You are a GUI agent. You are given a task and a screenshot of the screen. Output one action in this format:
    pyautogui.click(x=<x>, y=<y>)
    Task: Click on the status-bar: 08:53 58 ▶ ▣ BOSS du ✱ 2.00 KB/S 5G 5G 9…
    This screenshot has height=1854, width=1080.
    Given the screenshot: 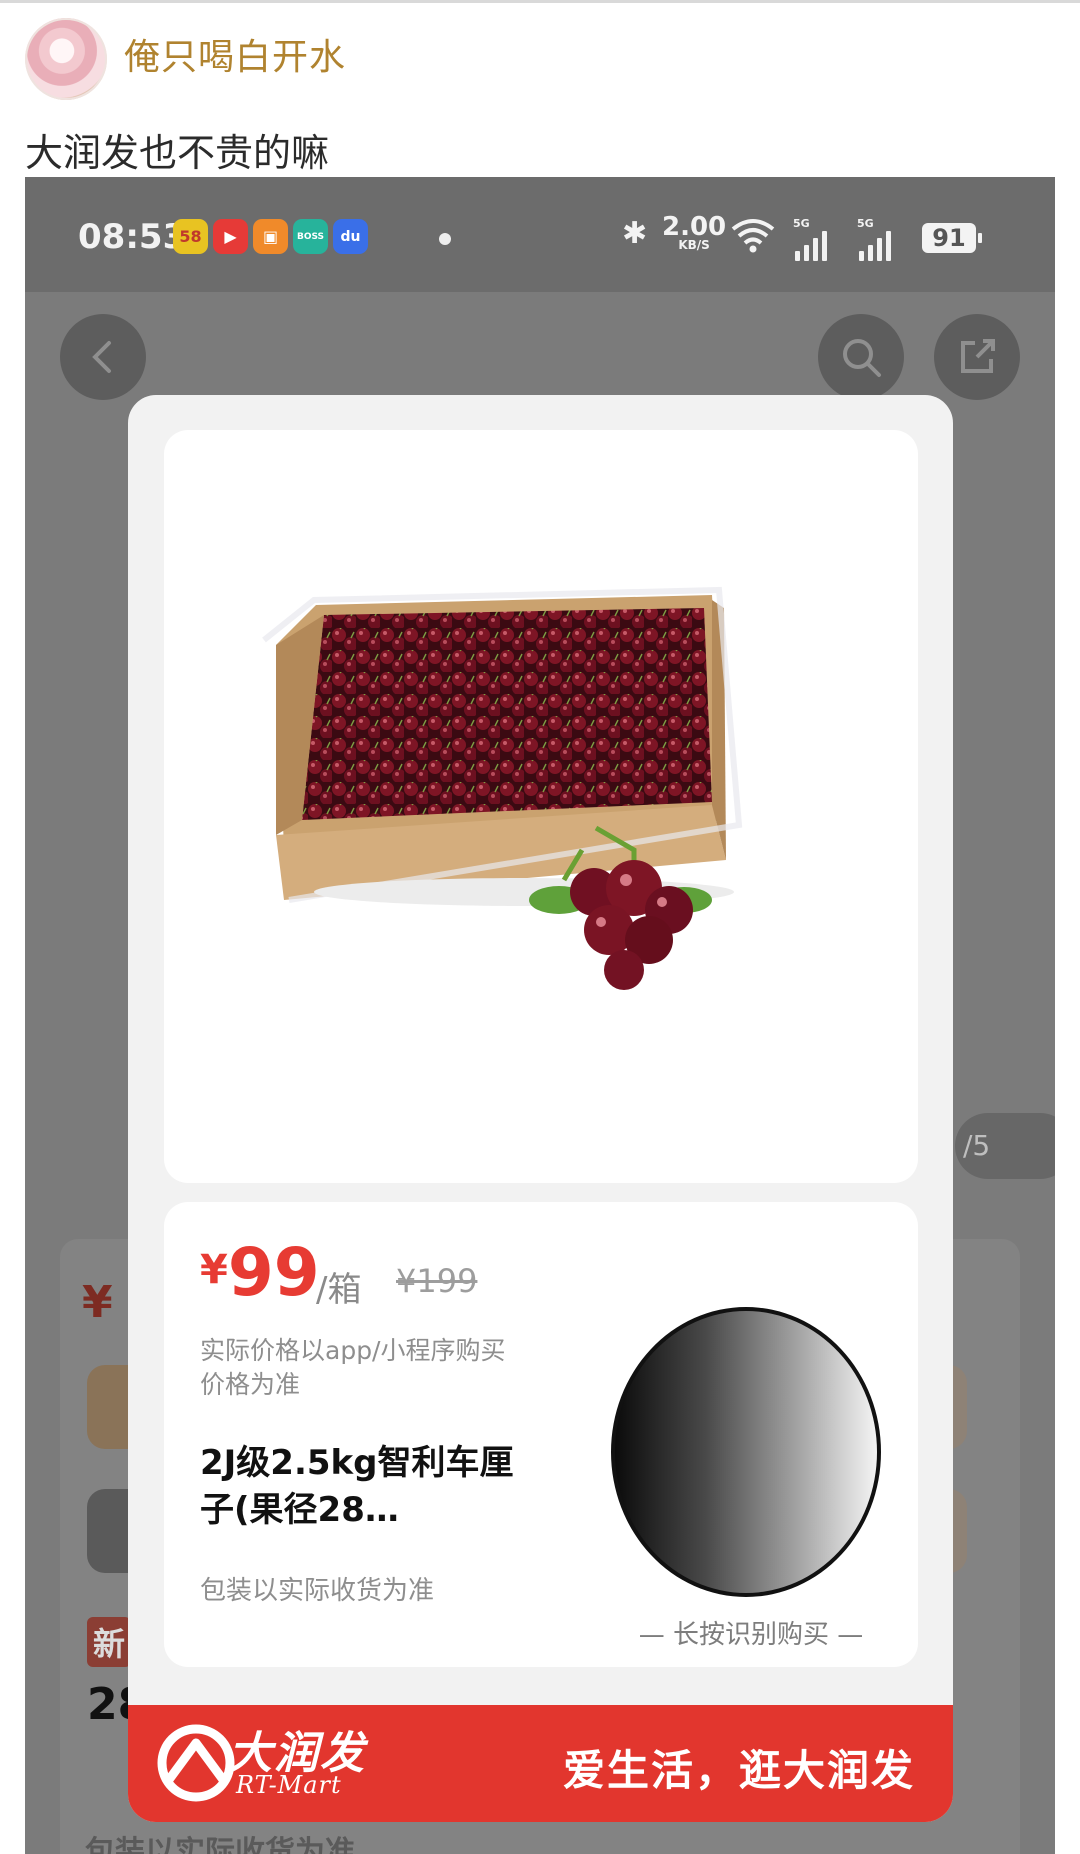 What is the action you would take?
    pyautogui.click(x=540, y=234)
    